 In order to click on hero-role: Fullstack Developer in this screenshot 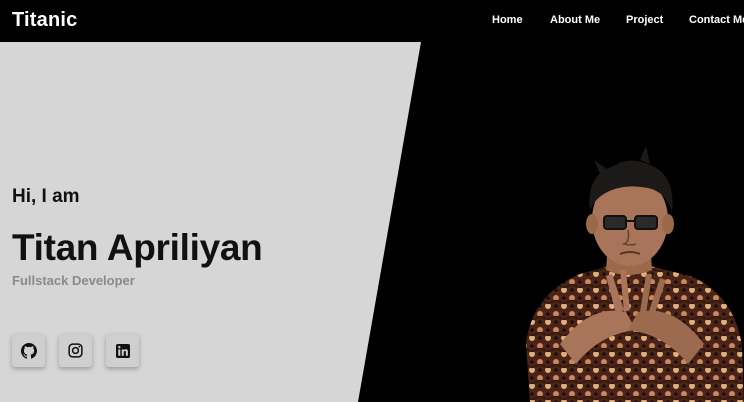, I will do `click(73, 280)`.